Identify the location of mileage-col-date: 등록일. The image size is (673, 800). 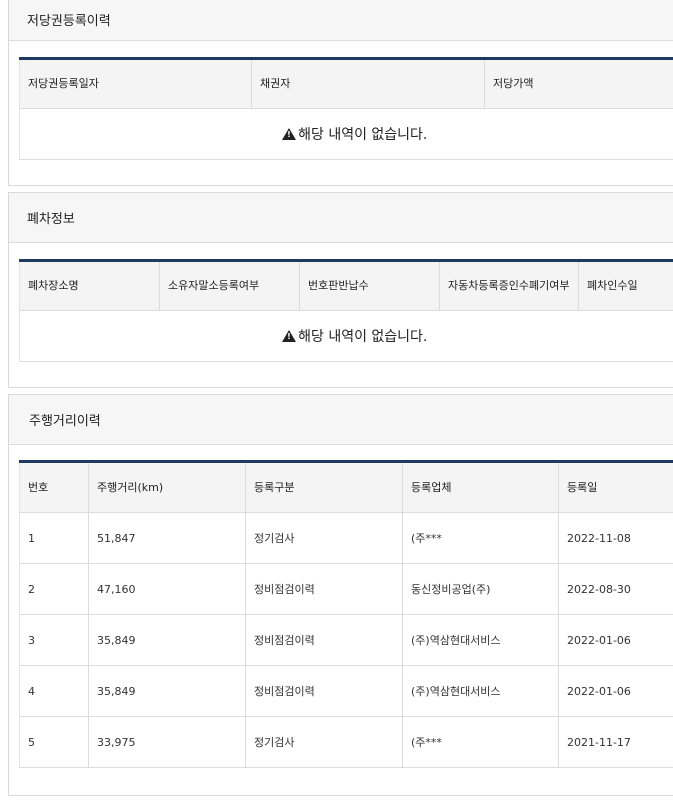
(615, 487).